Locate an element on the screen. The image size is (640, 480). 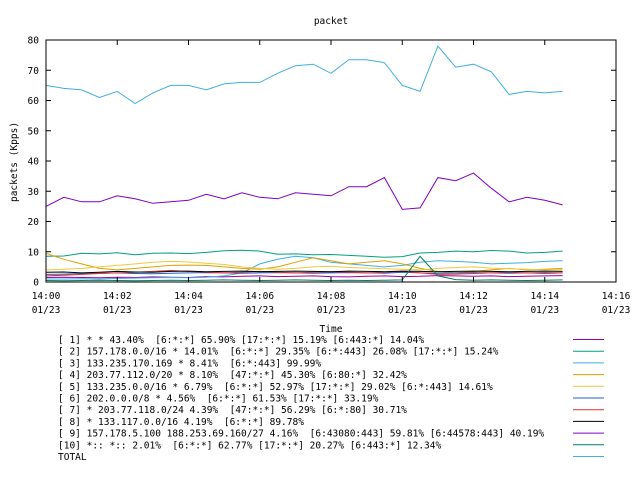
y-axis-label: packets (Kpps) is located at coordinates (14, 162).